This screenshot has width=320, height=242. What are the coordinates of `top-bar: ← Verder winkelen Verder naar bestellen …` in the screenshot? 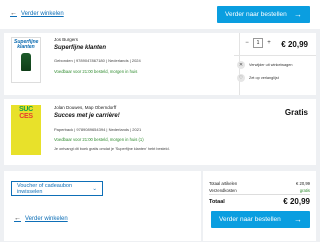 It's located at (160, 14).